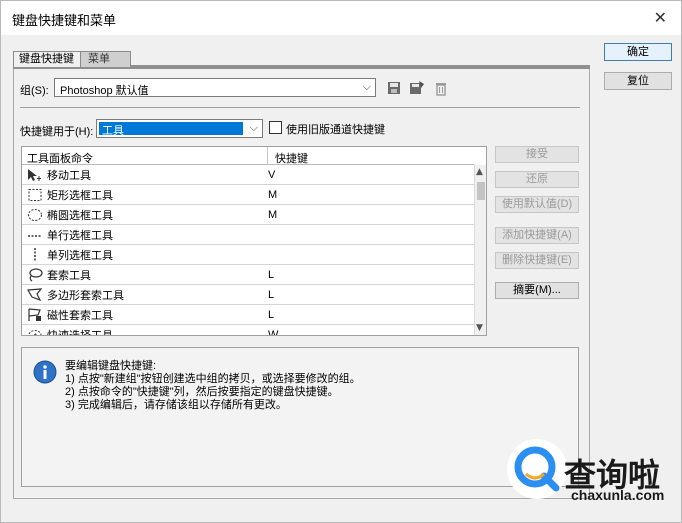 The image size is (682, 523). I want to click on accept-button: 接受, so click(537, 154).